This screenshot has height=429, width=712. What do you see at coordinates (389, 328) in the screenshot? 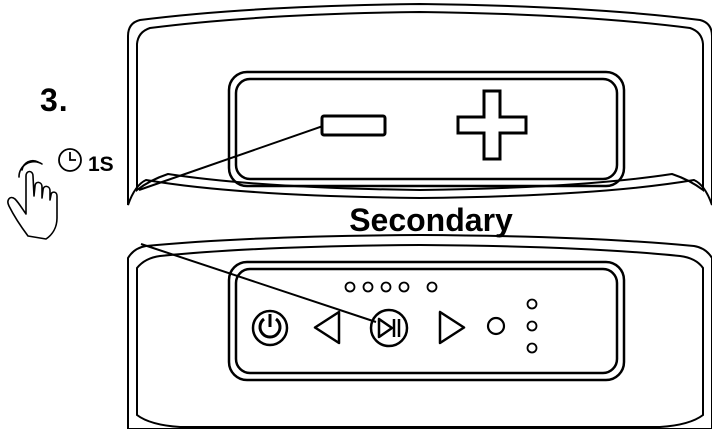
I see `play-pause-icon` at bounding box center [389, 328].